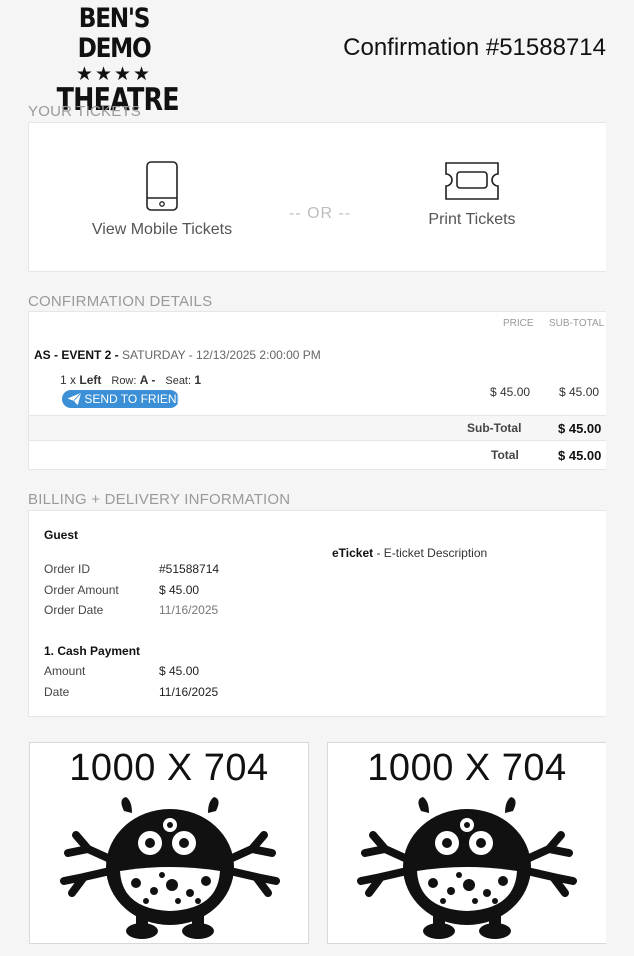 The image size is (634, 956). I want to click on row-value: A -, so click(147, 380).